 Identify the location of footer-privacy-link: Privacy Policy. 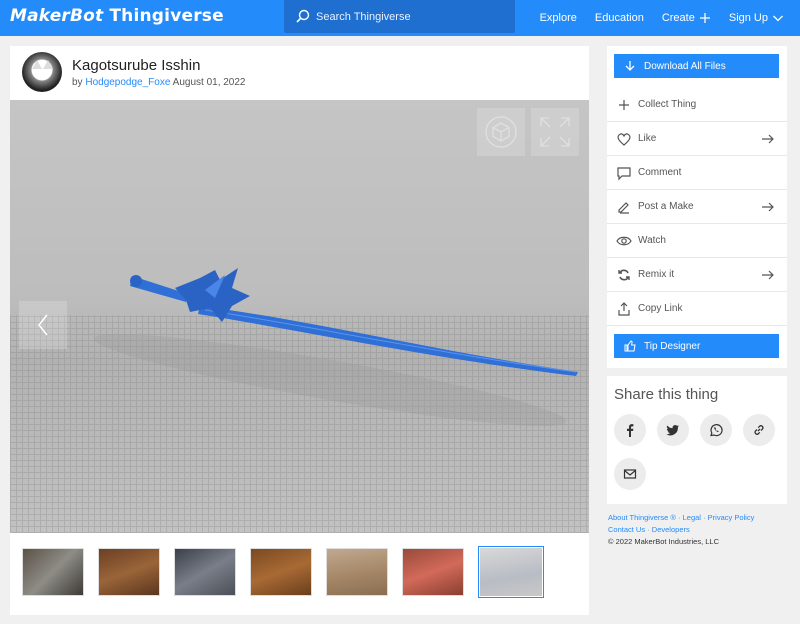
(731, 517).